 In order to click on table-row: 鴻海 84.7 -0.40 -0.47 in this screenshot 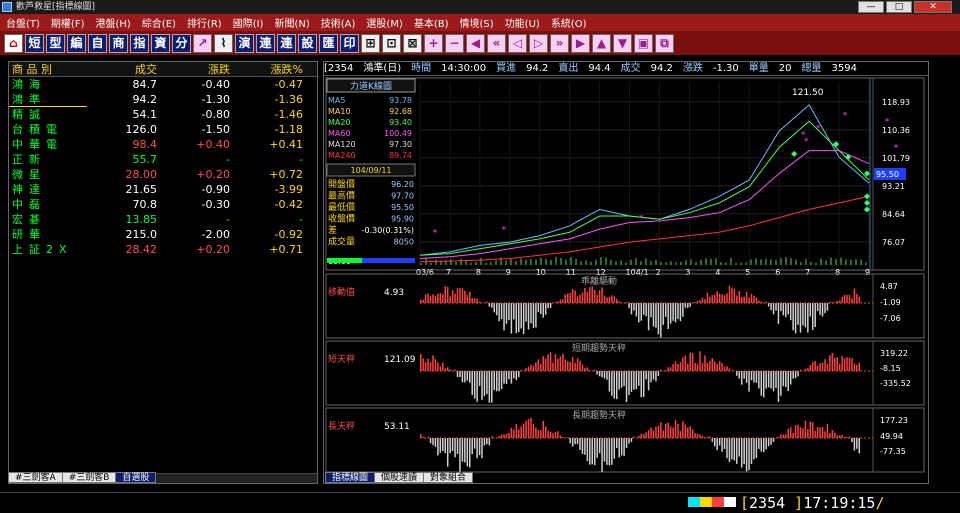, I will do `click(163, 84)`.